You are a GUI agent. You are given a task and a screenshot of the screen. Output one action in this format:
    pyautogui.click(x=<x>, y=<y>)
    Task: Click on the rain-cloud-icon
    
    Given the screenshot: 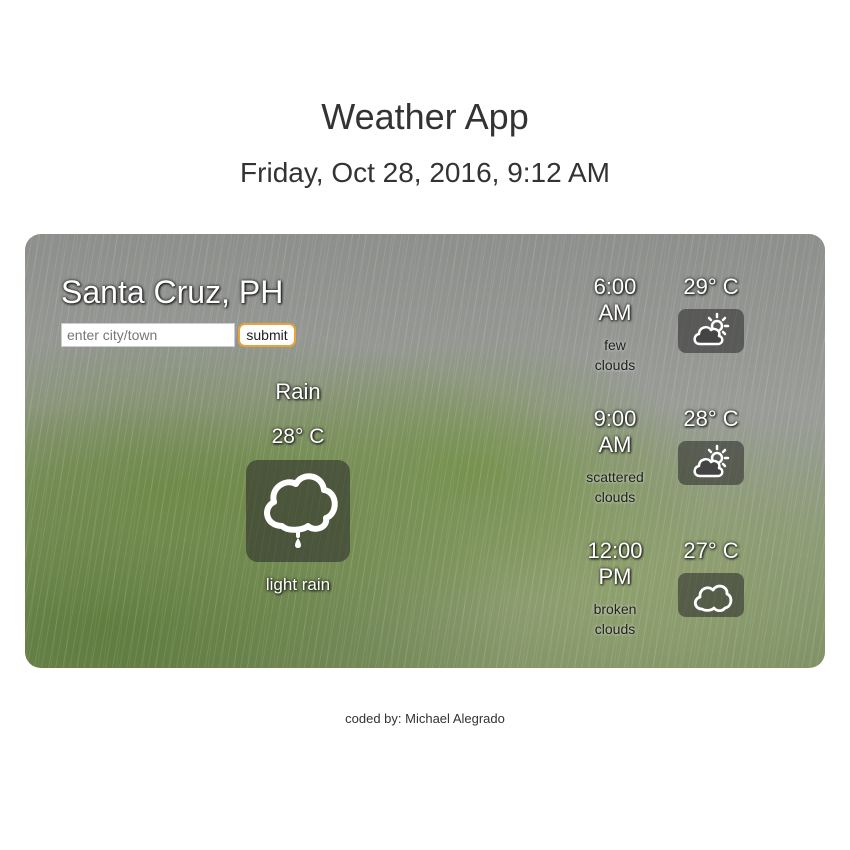 What is the action you would take?
    pyautogui.click(x=301, y=510)
    